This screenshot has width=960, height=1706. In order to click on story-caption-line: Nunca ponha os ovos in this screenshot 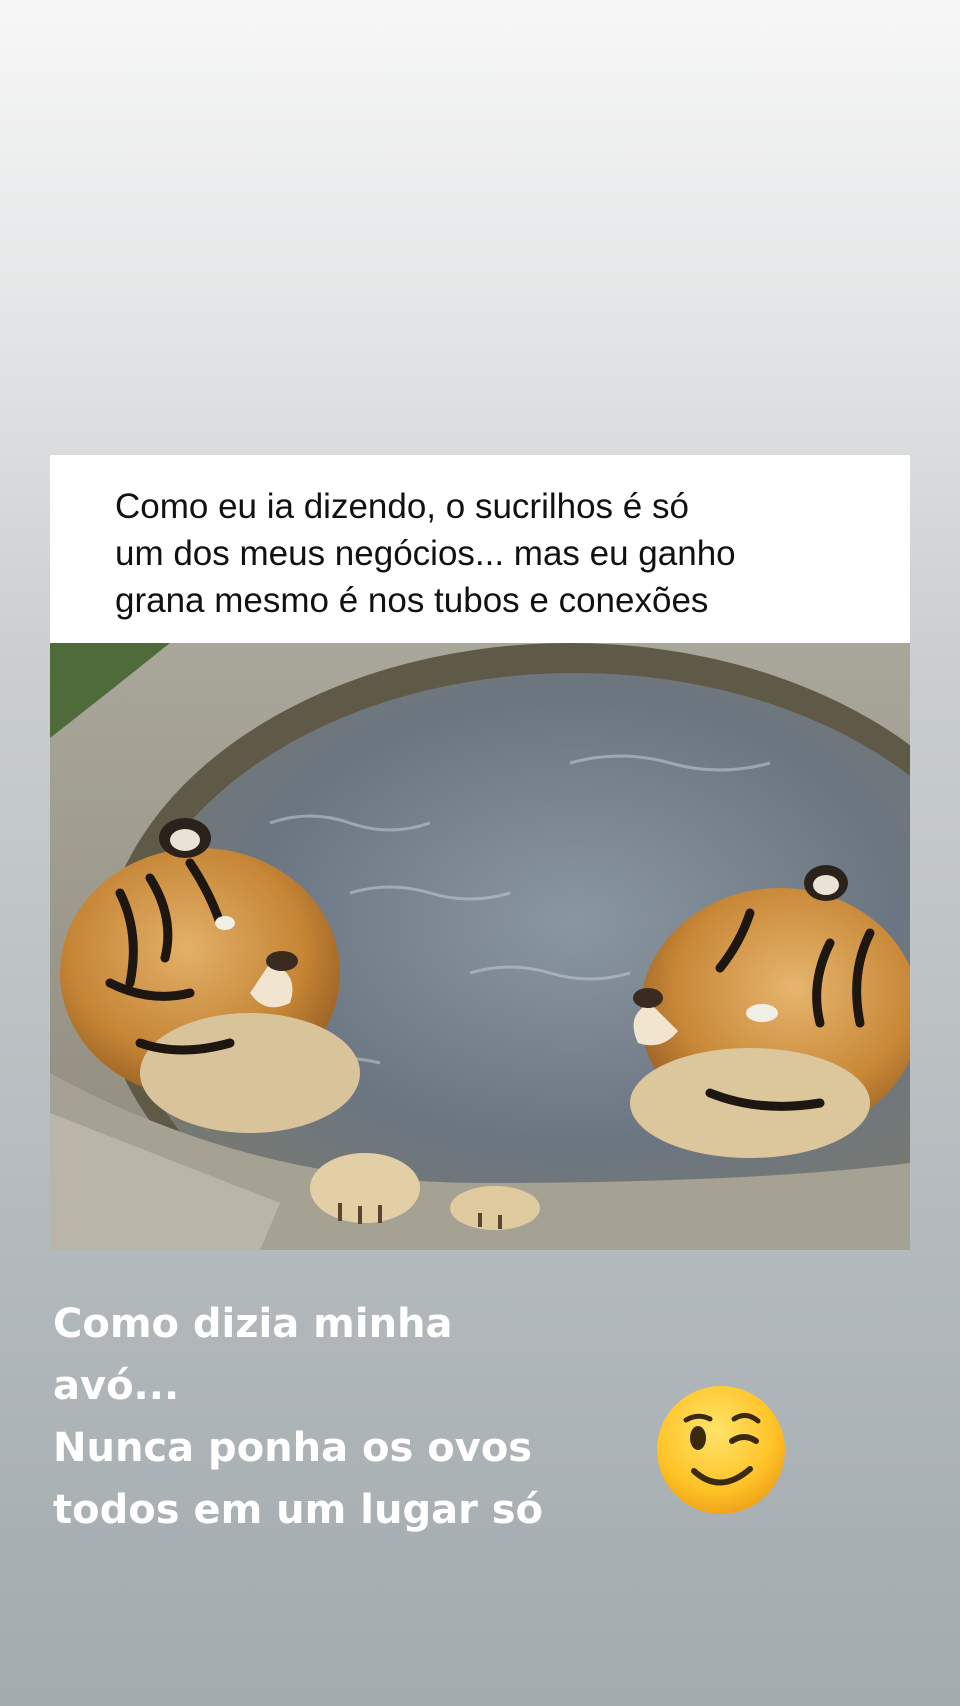, I will do `click(293, 1448)`.